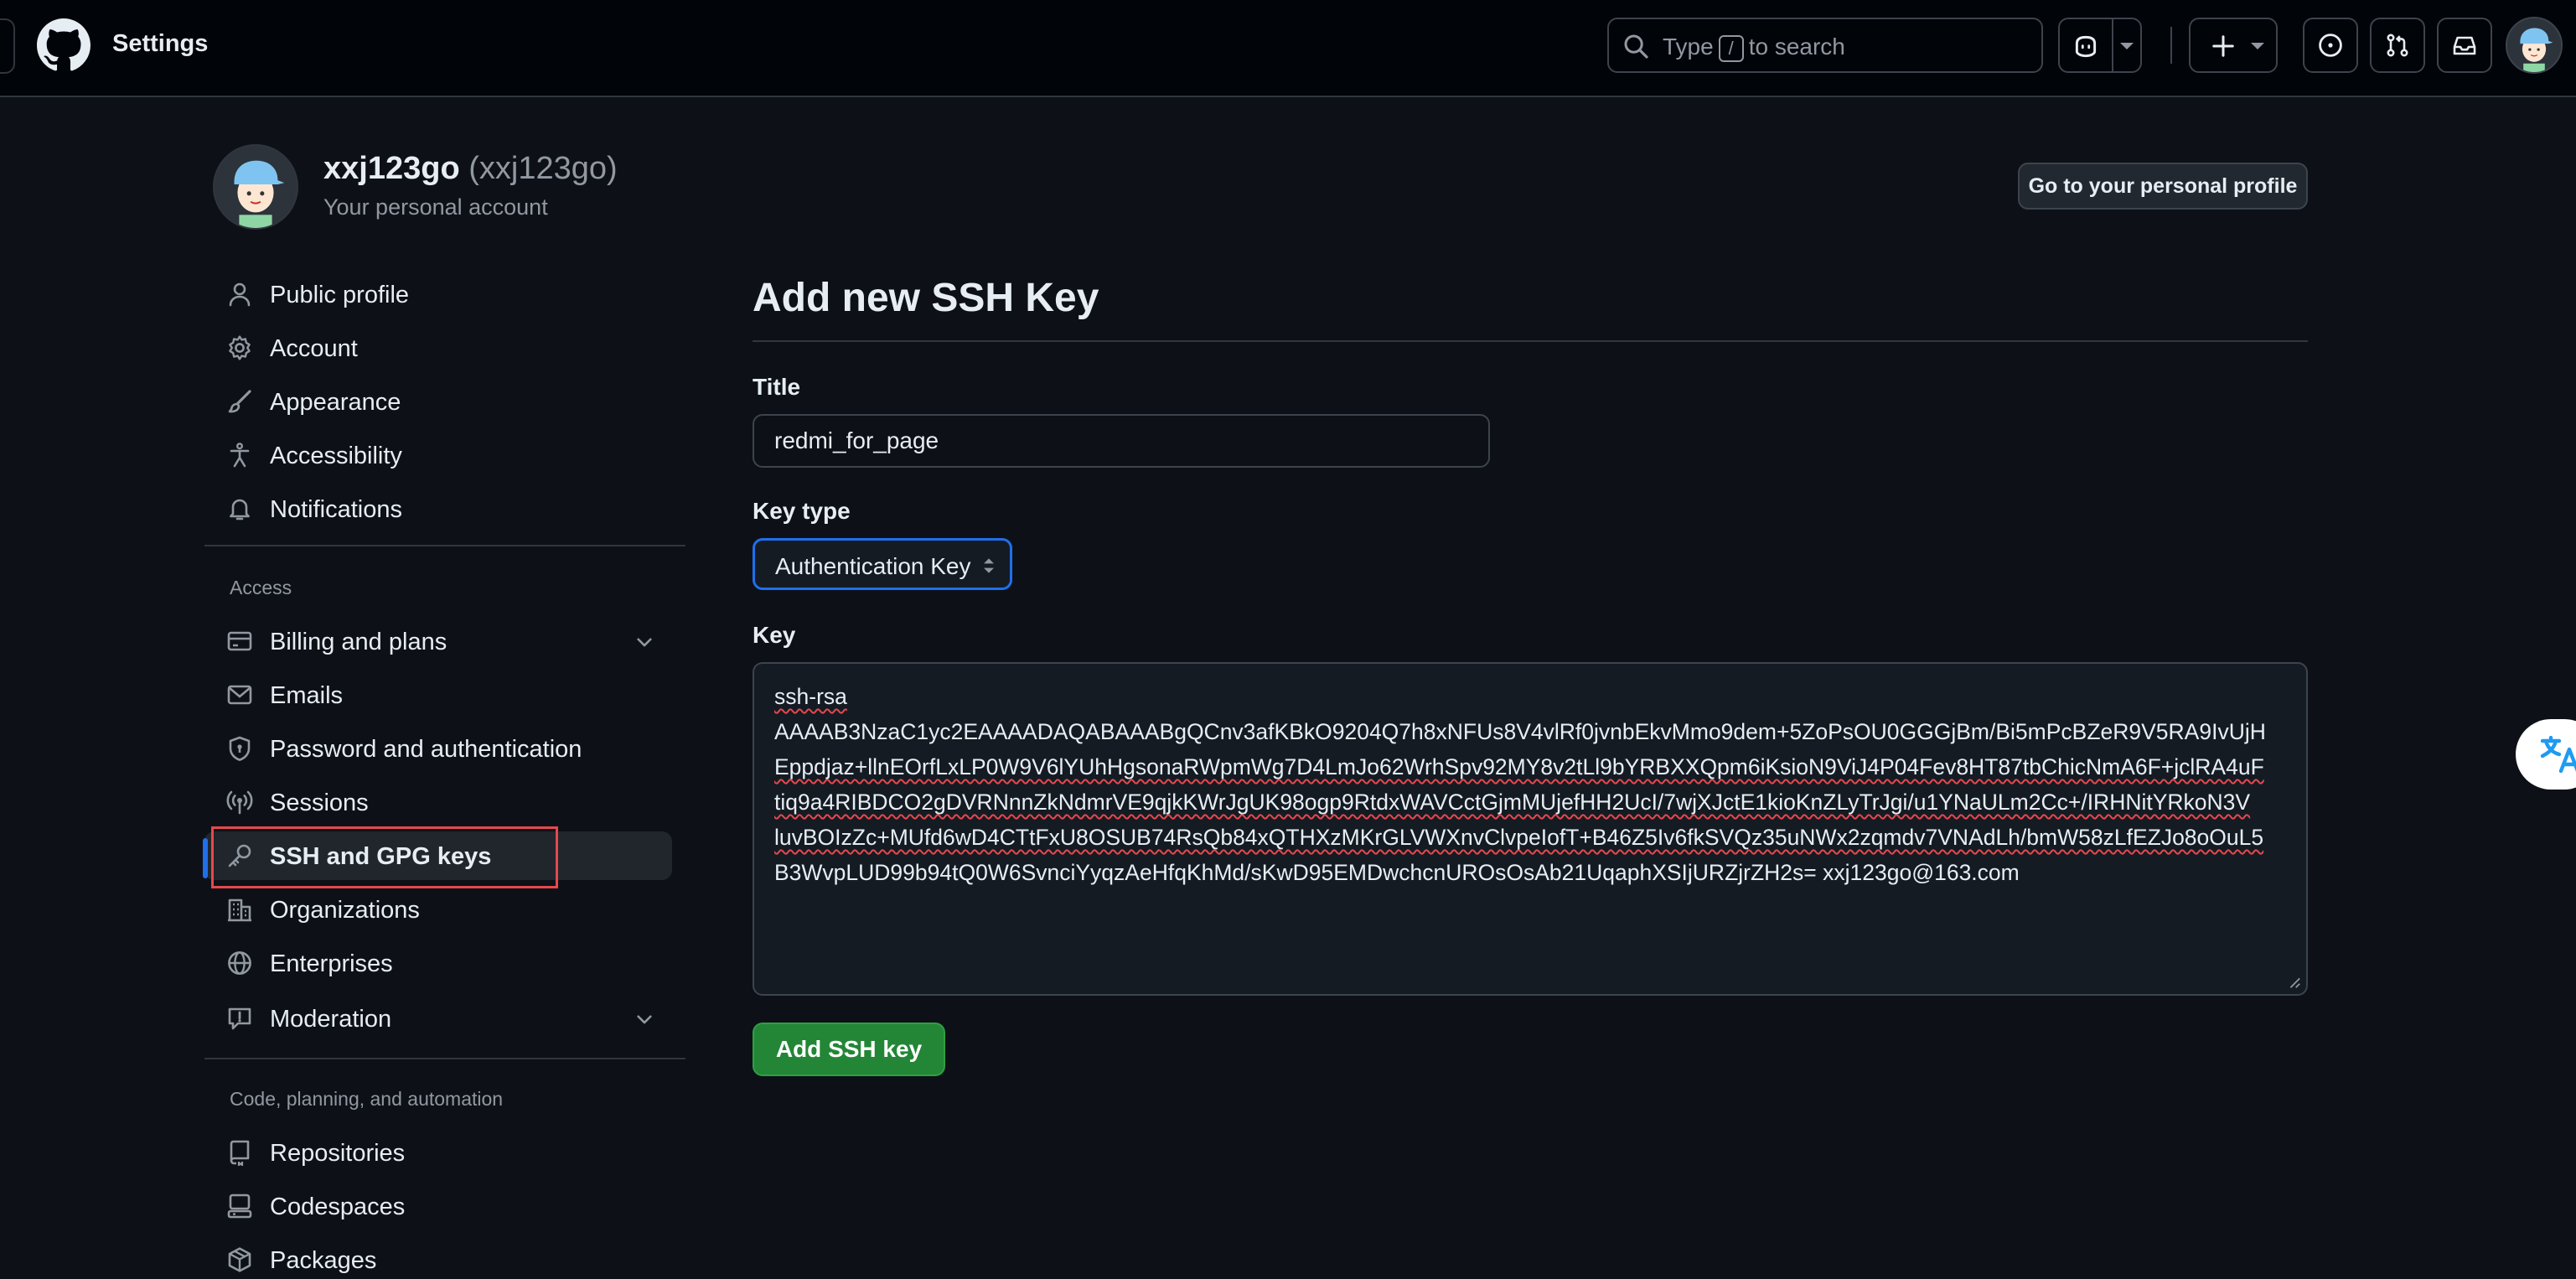  Describe the element at coordinates (239, 910) in the screenshot. I see `organization-icon` at that location.